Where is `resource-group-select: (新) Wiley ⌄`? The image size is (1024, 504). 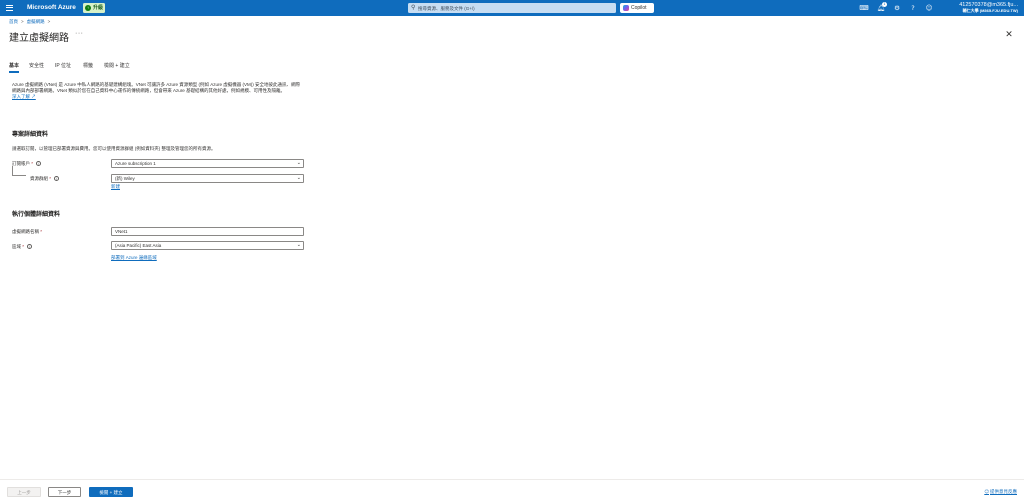
resource-group-select: (新) Wiley ⌄ is located at coordinates (207, 178).